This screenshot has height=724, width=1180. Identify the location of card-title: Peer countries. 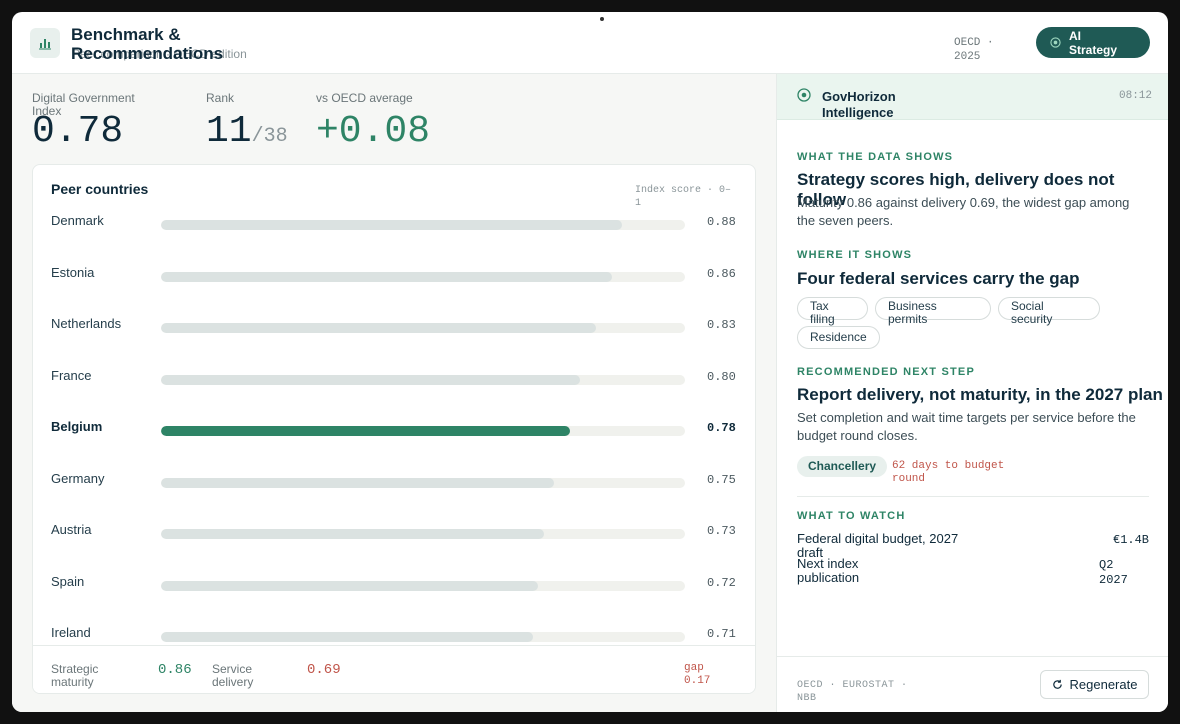
(100, 189).